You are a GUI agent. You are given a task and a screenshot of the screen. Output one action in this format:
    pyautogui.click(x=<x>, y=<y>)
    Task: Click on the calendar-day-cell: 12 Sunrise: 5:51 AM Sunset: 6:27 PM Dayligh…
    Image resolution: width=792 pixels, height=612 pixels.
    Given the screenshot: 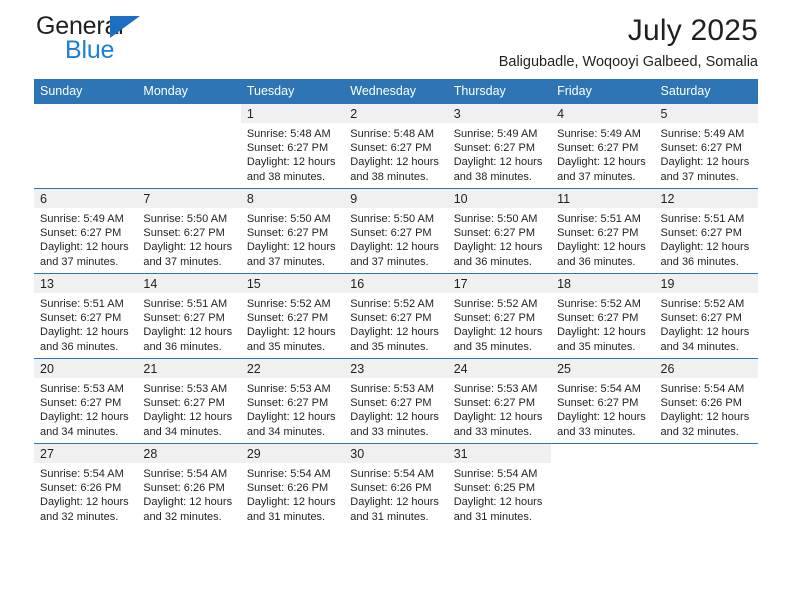 What is the action you would take?
    pyautogui.click(x=706, y=231)
    